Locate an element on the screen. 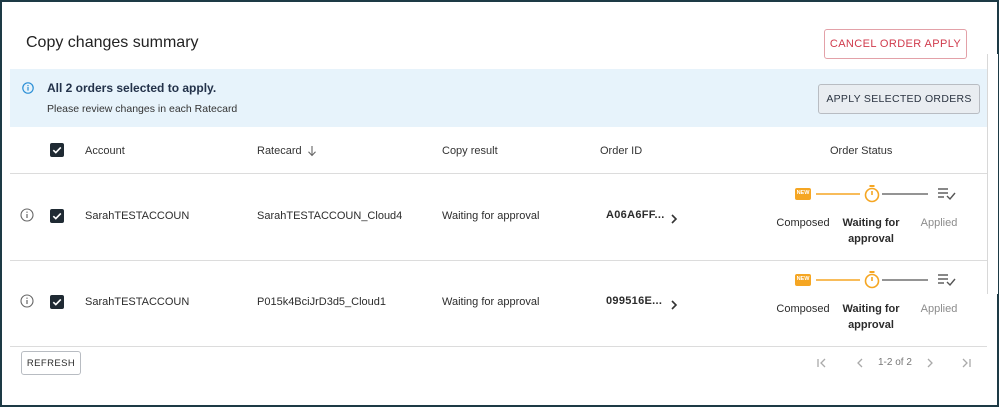  arrow-down-icon is located at coordinates (312, 150).